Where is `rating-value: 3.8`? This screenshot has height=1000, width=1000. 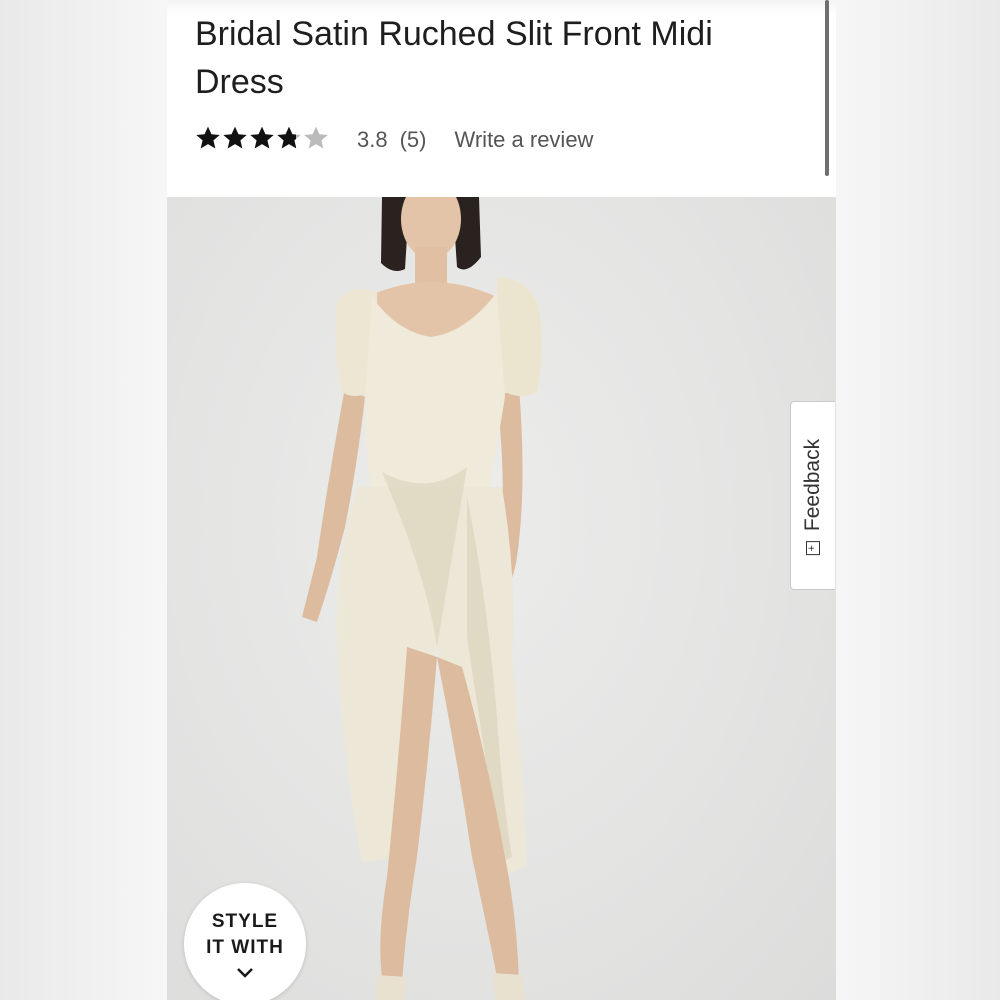
rating-value: 3.8 is located at coordinates (372, 139).